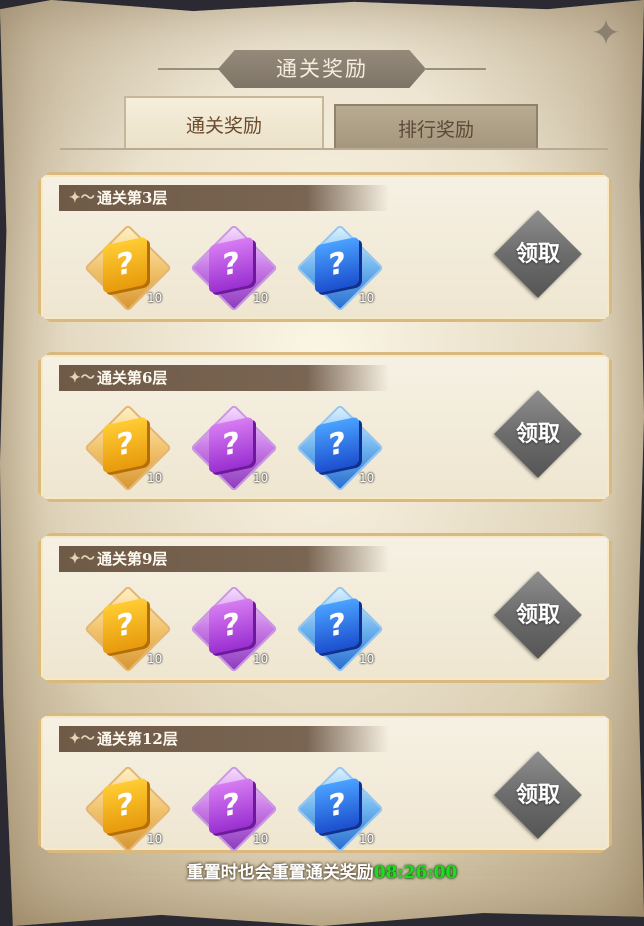 The image size is (644, 926). I want to click on title-divider-right, so click(455, 69).